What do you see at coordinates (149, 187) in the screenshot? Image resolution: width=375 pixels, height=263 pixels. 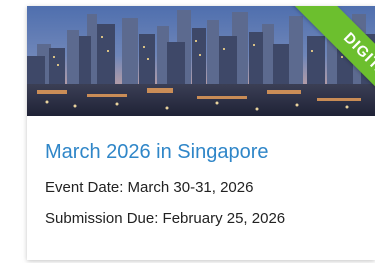 I see `event-date-text: Event Date: March 30-31, 2026` at bounding box center [149, 187].